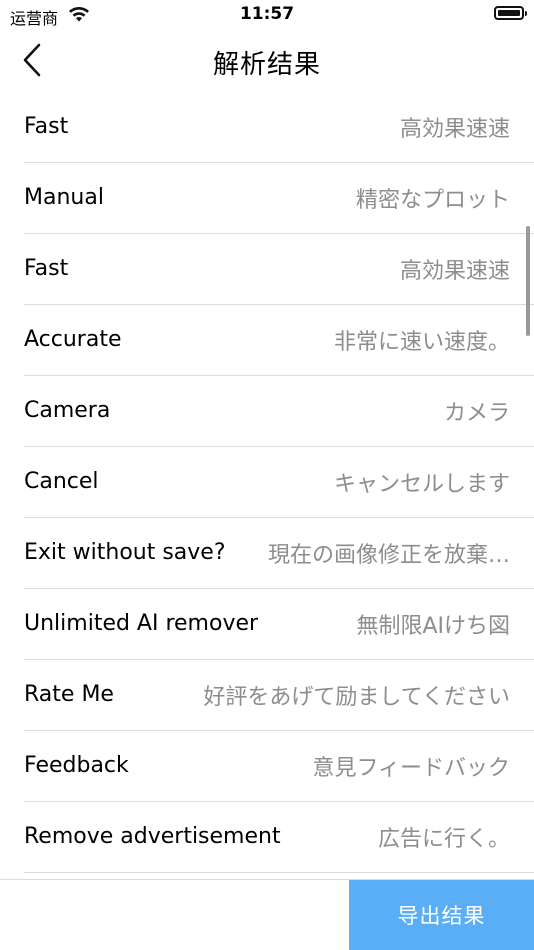 The height and width of the screenshot is (950, 534). Describe the element at coordinates (411, 768) in the screenshot. I see `item-value: 意見フィードバック` at that location.